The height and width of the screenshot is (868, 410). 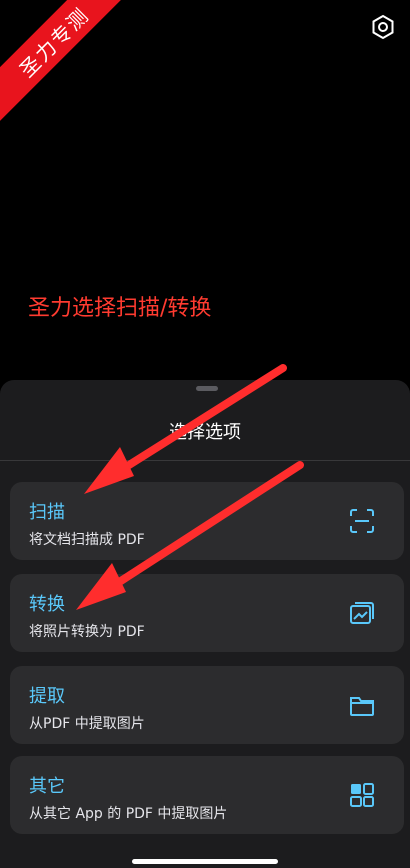 What do you see at coordinates (87, 632) in the screenshot?
I see `option-subtitle: 将照片转换为 PDF` at bounding box center [87, 632].